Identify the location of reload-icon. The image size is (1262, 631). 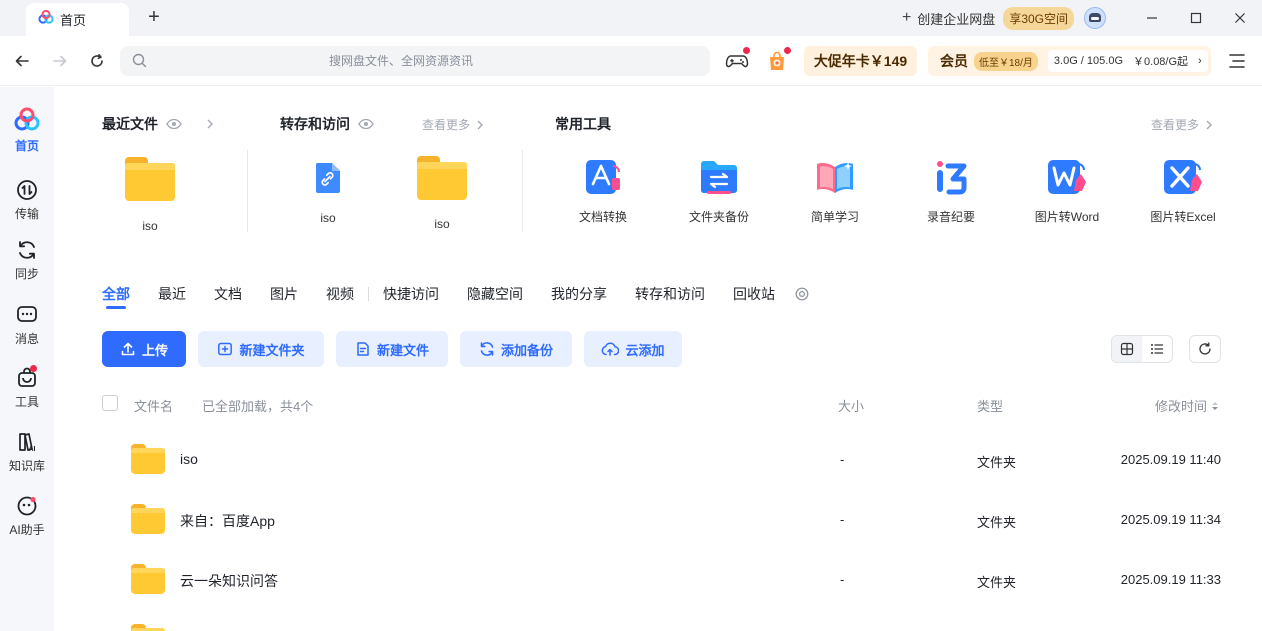
(97, 60).